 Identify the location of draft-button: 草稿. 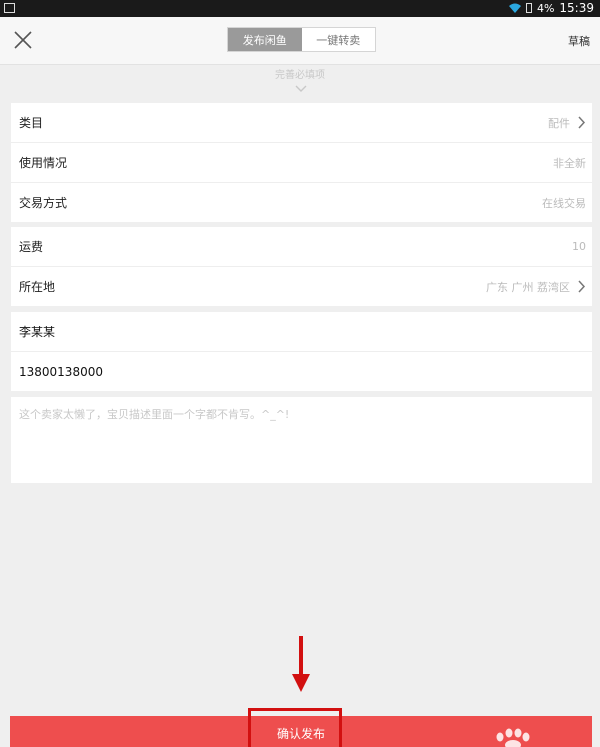
(579, 41).